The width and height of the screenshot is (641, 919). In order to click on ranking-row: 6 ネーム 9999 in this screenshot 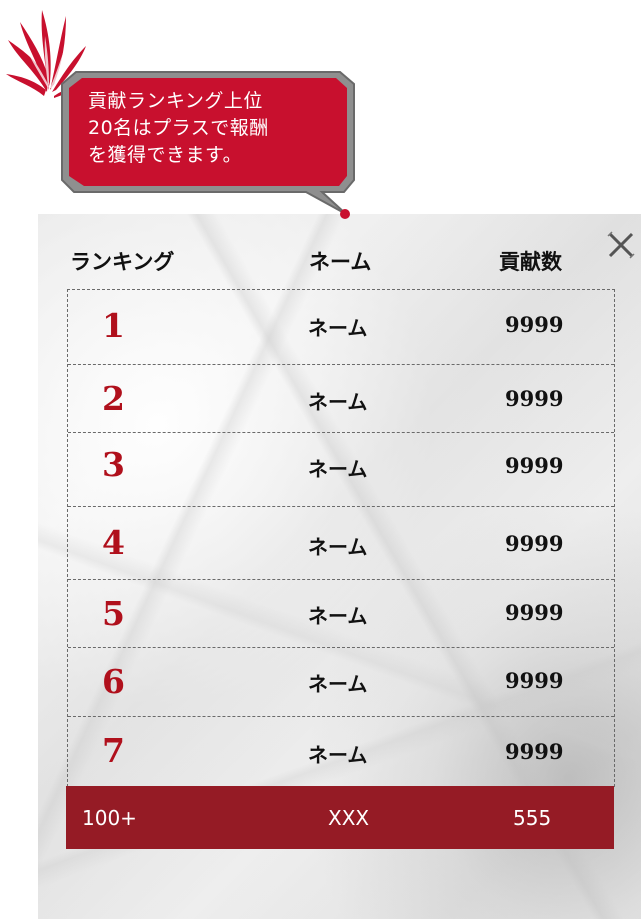, I will do `click(341, 682)`.